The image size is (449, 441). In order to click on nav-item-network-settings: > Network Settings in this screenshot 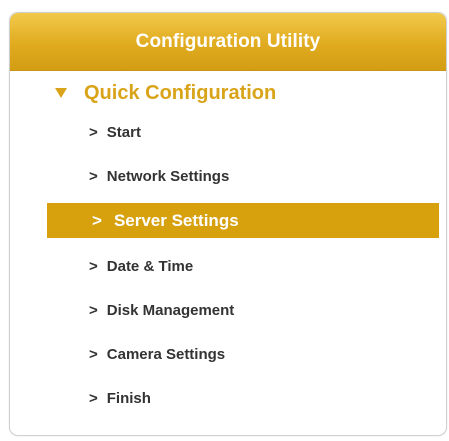, I will do `click(243, 176)`.